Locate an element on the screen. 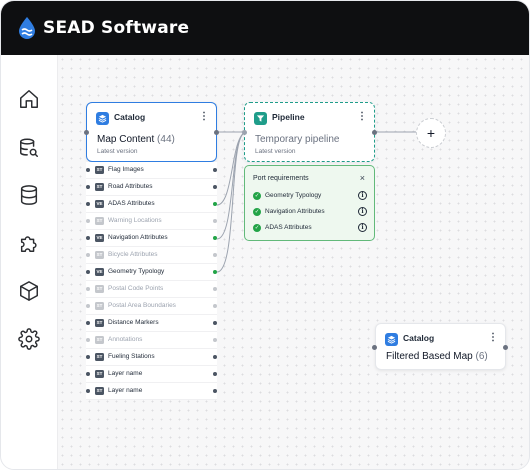  brand-name: SEAD Software is located at coordinates (116, 28).